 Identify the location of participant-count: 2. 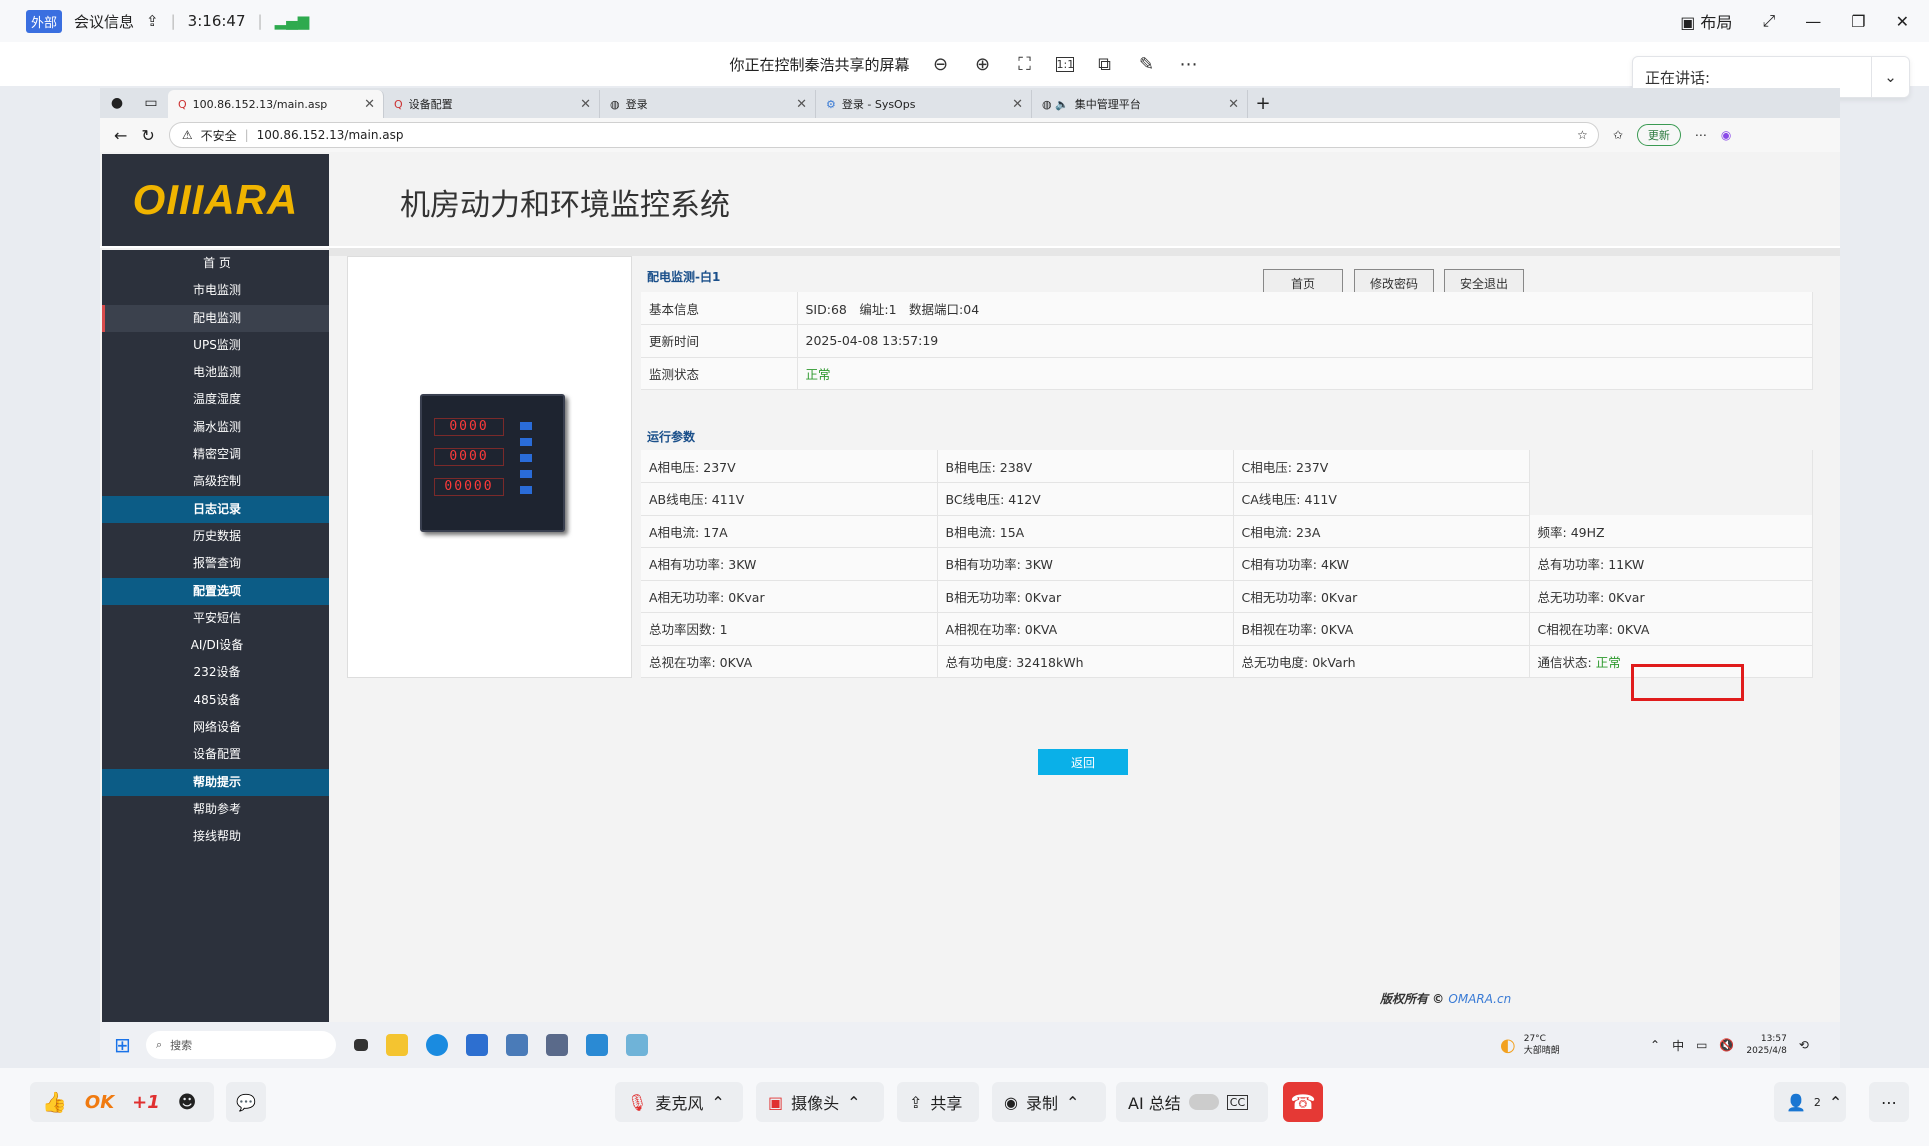
(1817, 1102).